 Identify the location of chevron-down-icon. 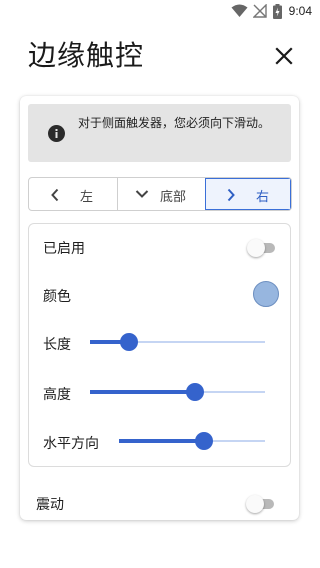
(142, 194).